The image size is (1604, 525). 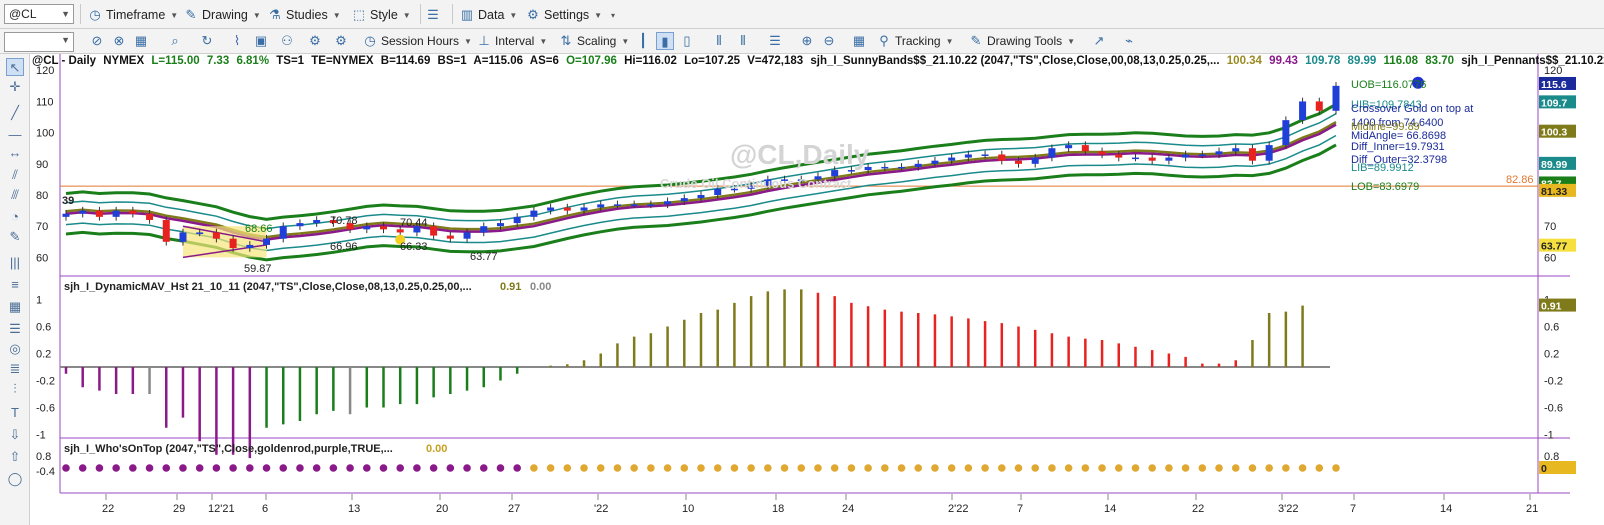 What do you see at coordinates (15, 153) in the screenshot?
I see `ray-icon: ↔` at bounding box center [15, 153].